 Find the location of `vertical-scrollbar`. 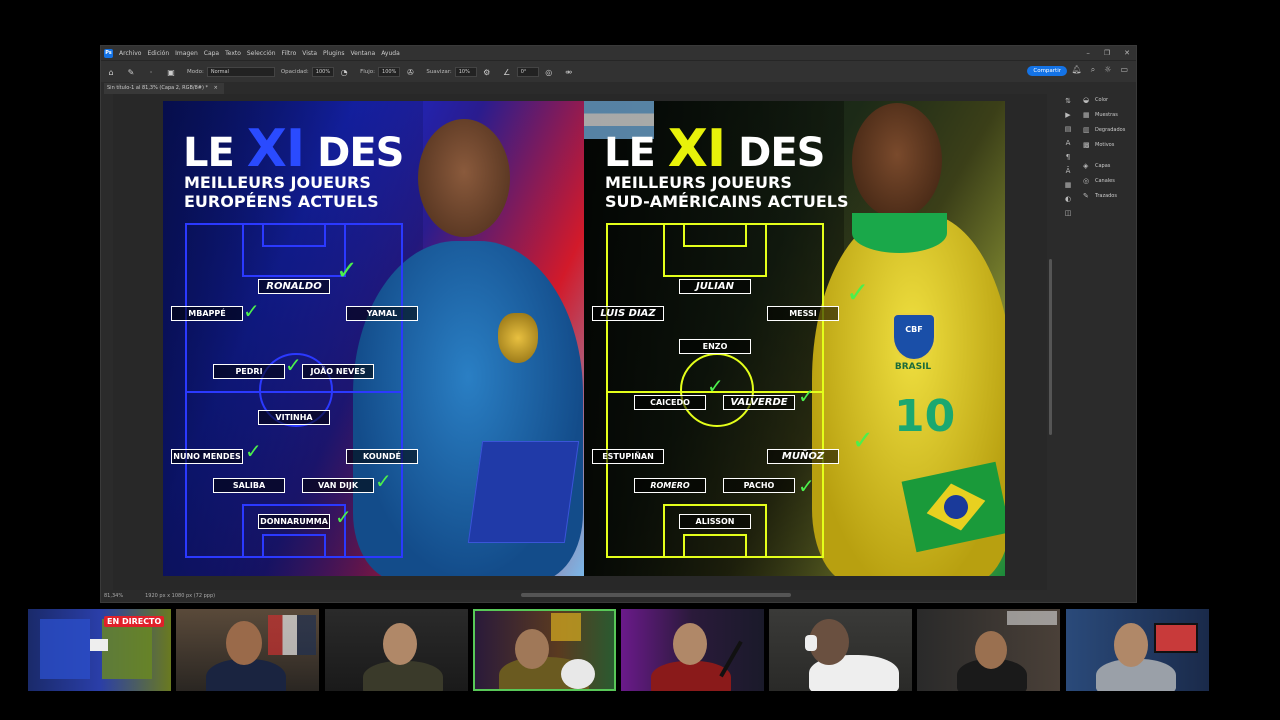

vertical-scrollbar is located at coordinates (1050, 343).